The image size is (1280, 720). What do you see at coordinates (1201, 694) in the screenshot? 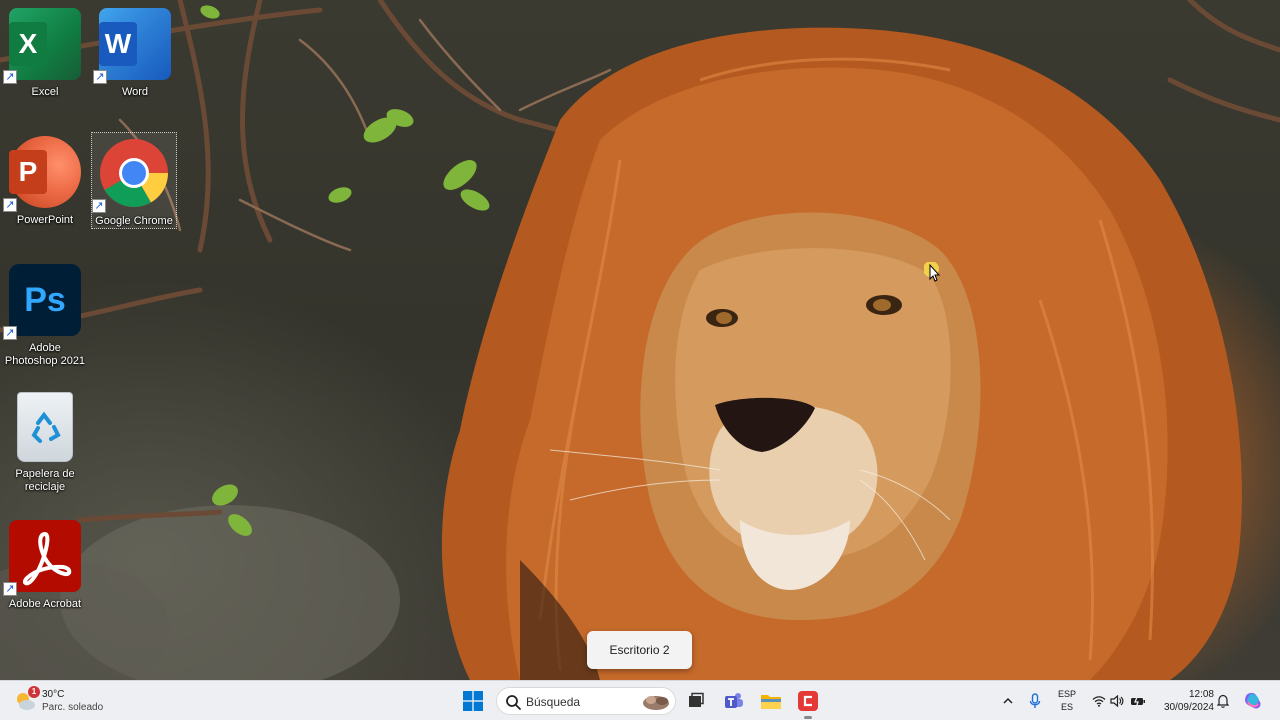
I see `clock-time: 12:08` at bounding box center [1201, 694].